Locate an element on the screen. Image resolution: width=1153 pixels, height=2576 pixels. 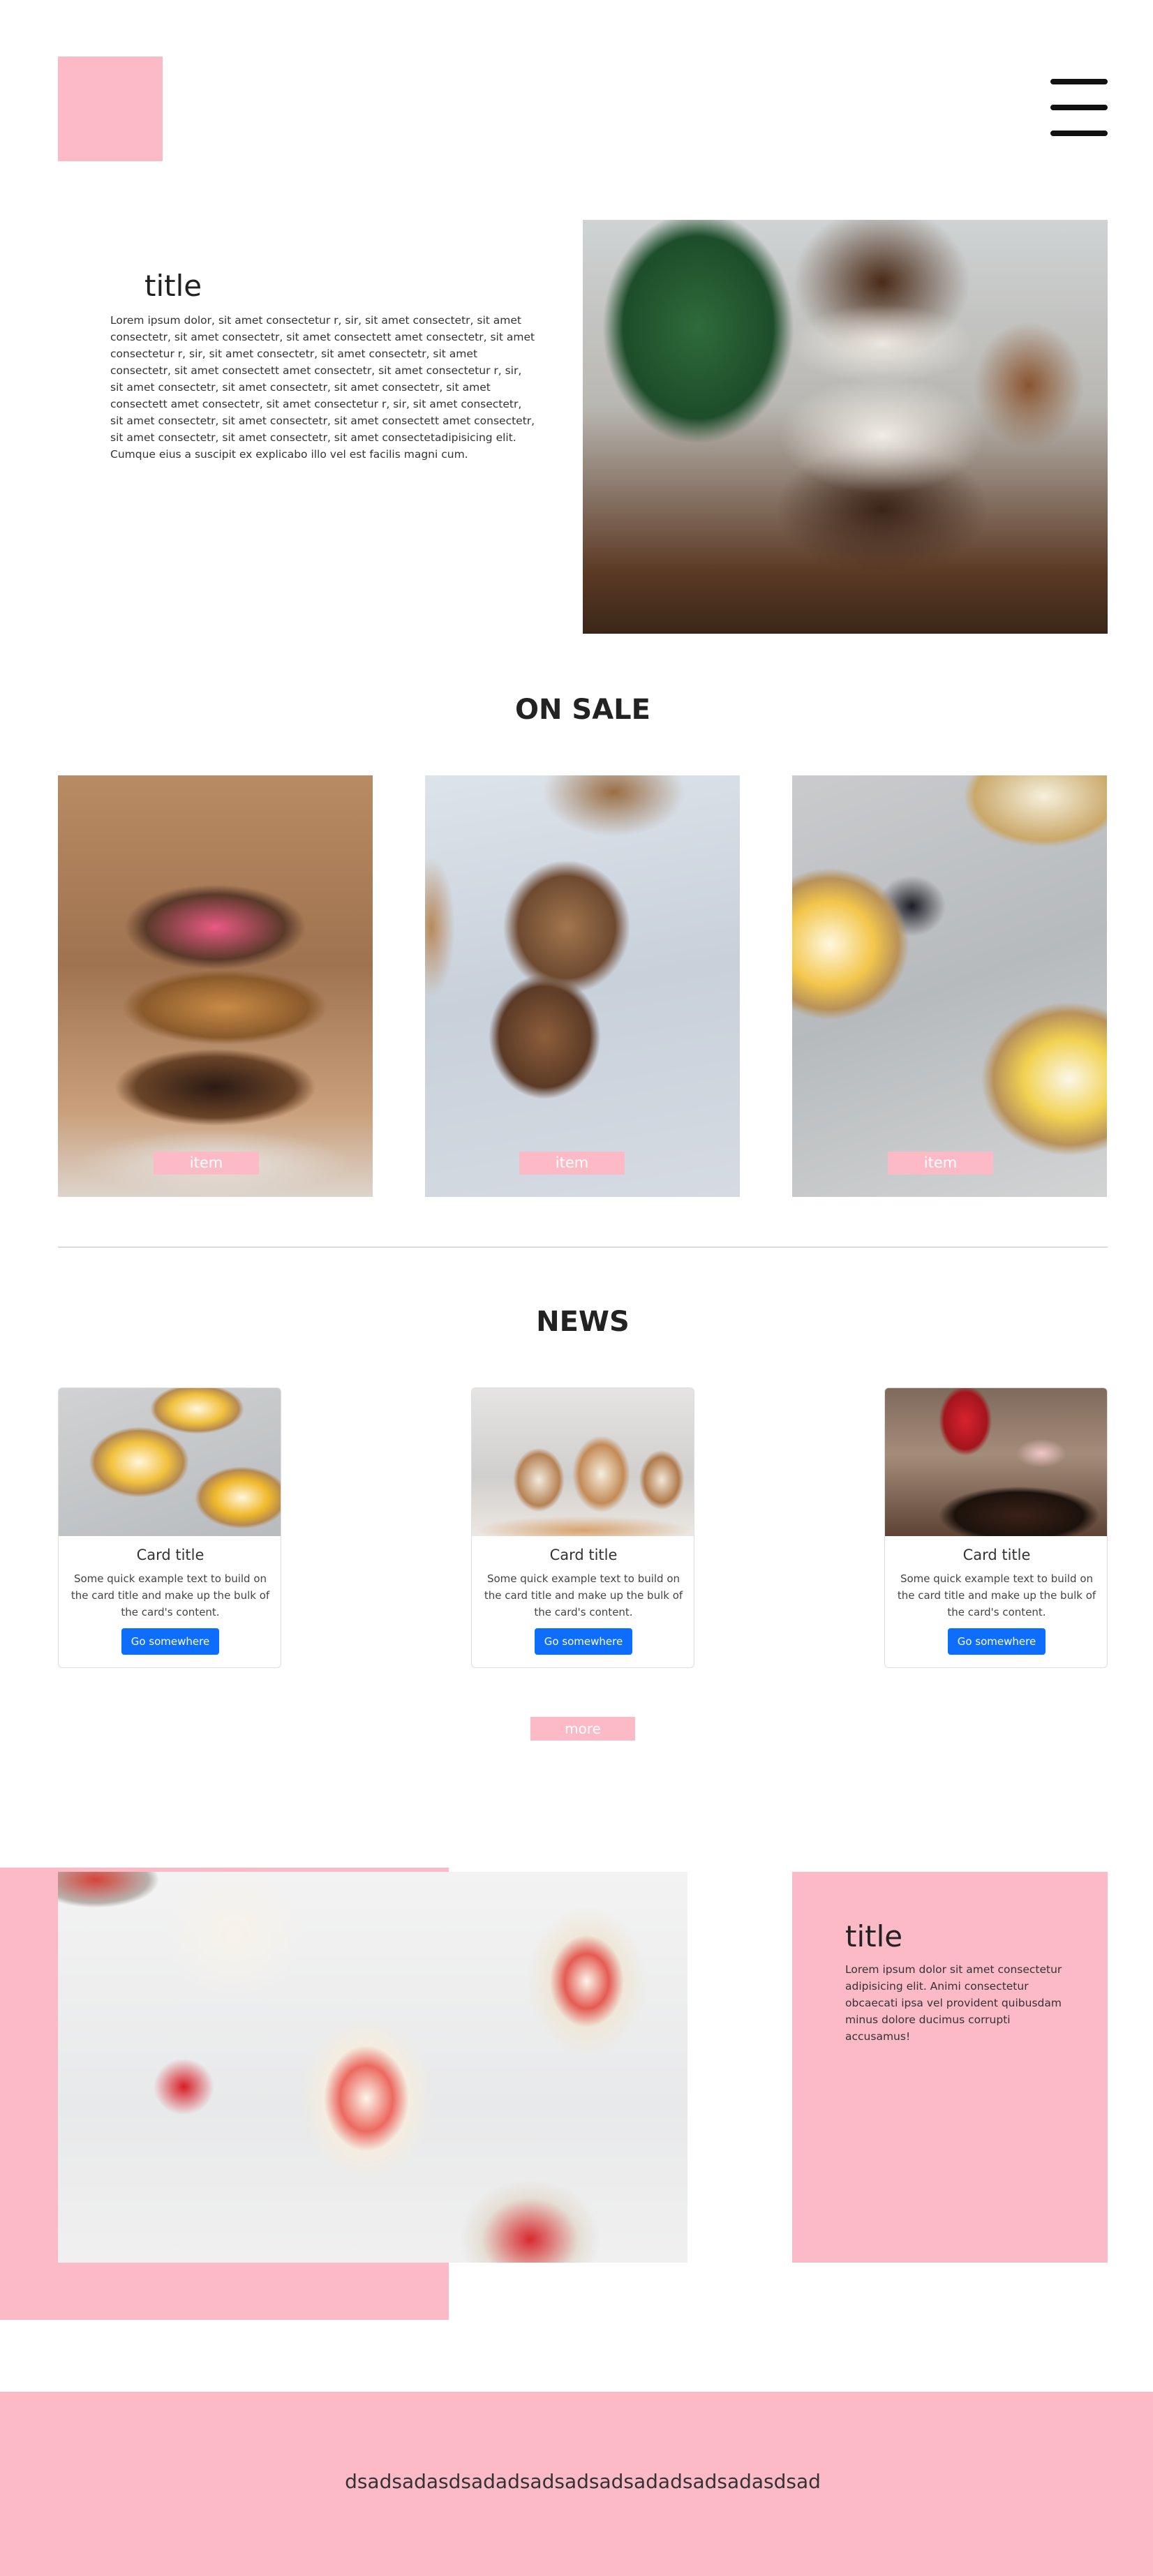
logo is located at coordinates (110, 109).